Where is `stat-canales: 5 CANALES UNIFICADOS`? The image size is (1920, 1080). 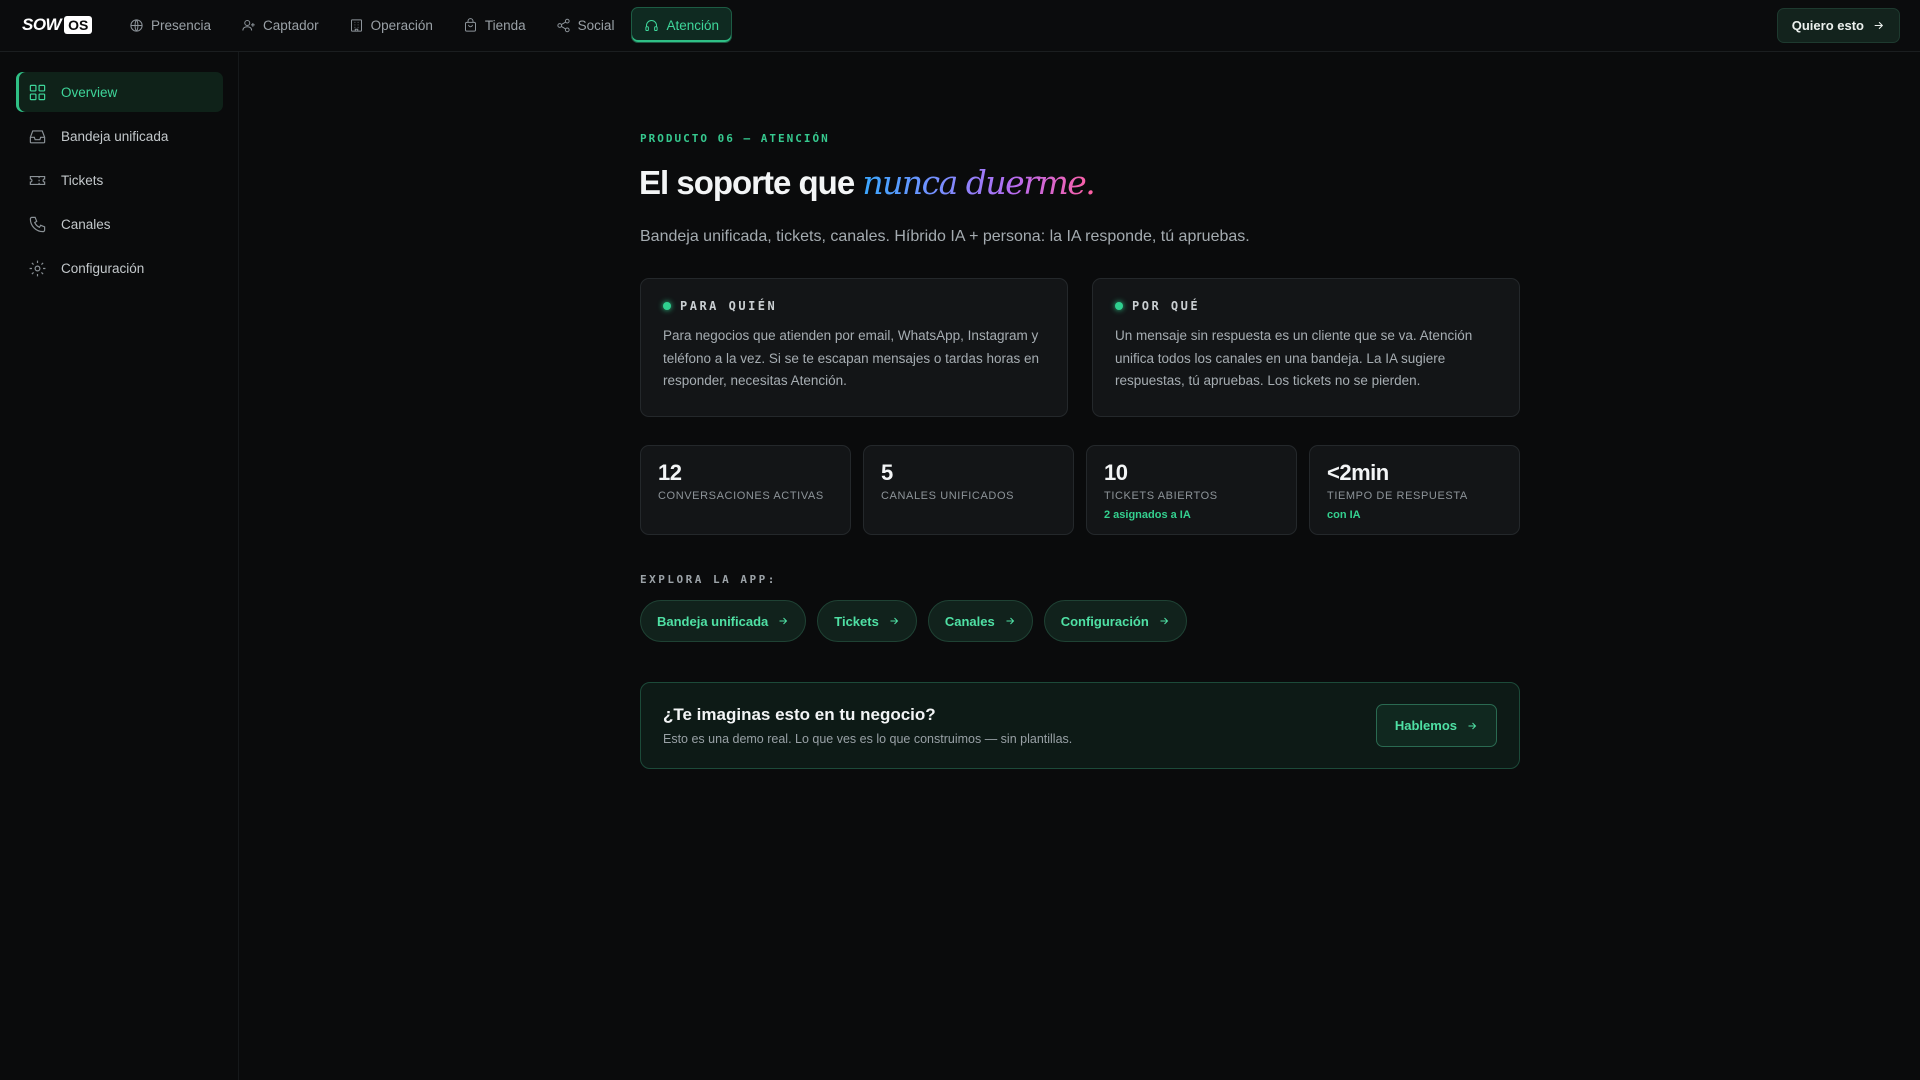
stat-canales: 5 CANALES UNIFICADOS is located at coordinates (968, 490).